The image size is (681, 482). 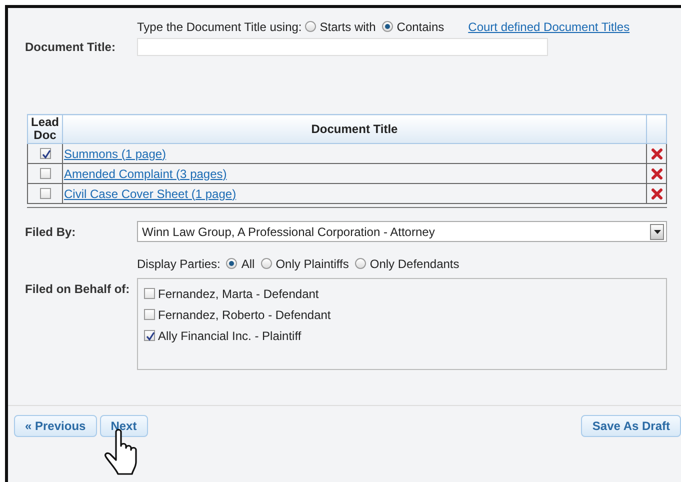 I want to click on column-header: Document Title, so click(x=354, y=129).